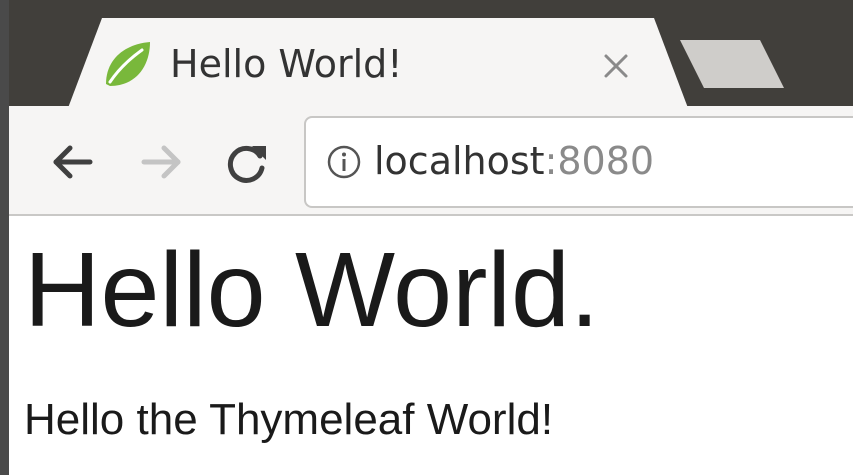  Describe the element at coordinates (128, 64) in the screenshot. I see `spring-leaf-icon` at that location.